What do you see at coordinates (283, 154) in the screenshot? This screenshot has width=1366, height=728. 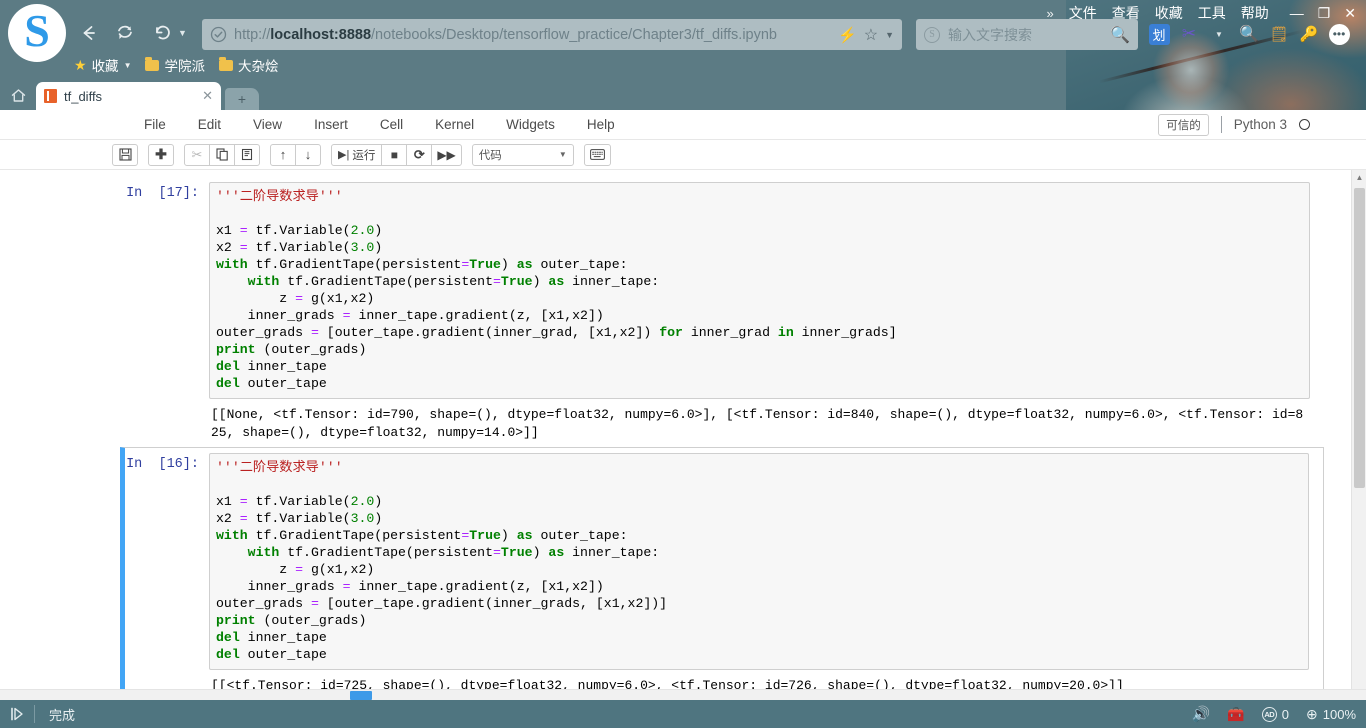 I see `move-cell-up-button: ↑` at bounding box center [283, 154].